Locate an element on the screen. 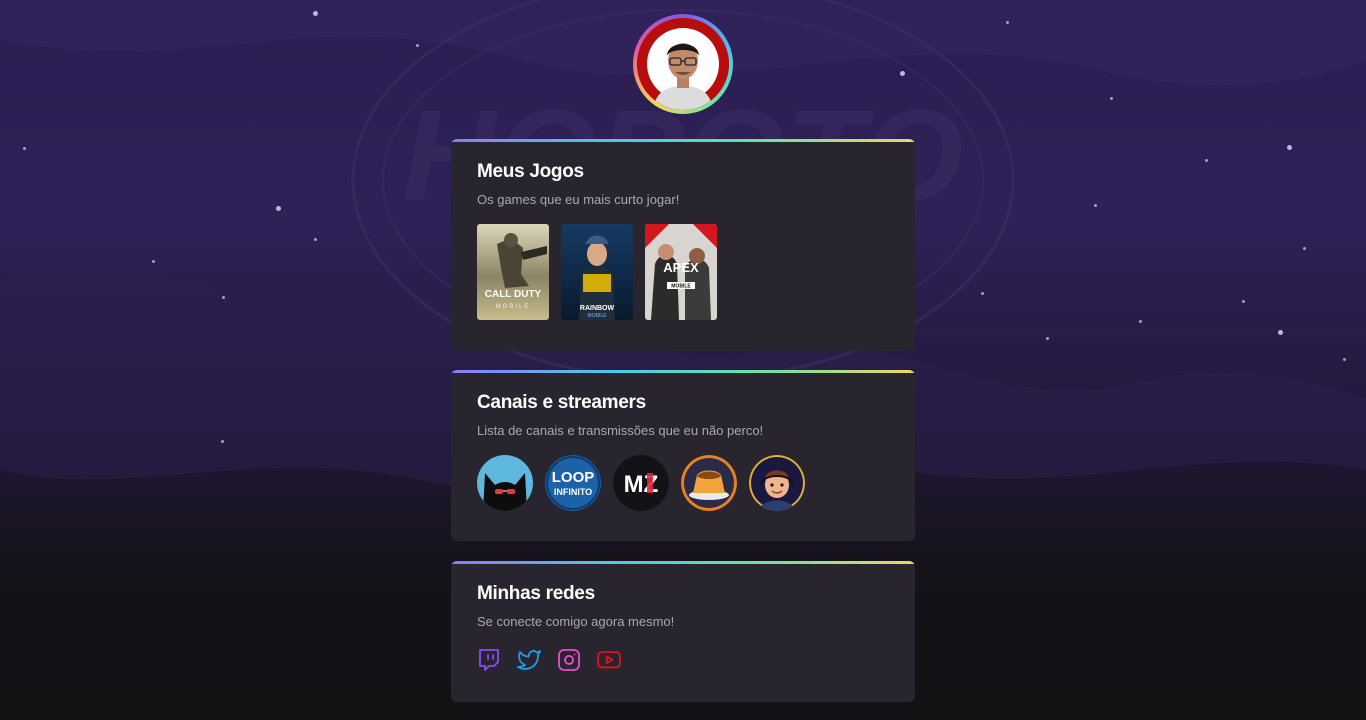  apex-legends-cover: APEX MOBILE is located at coordinates (681, 272).